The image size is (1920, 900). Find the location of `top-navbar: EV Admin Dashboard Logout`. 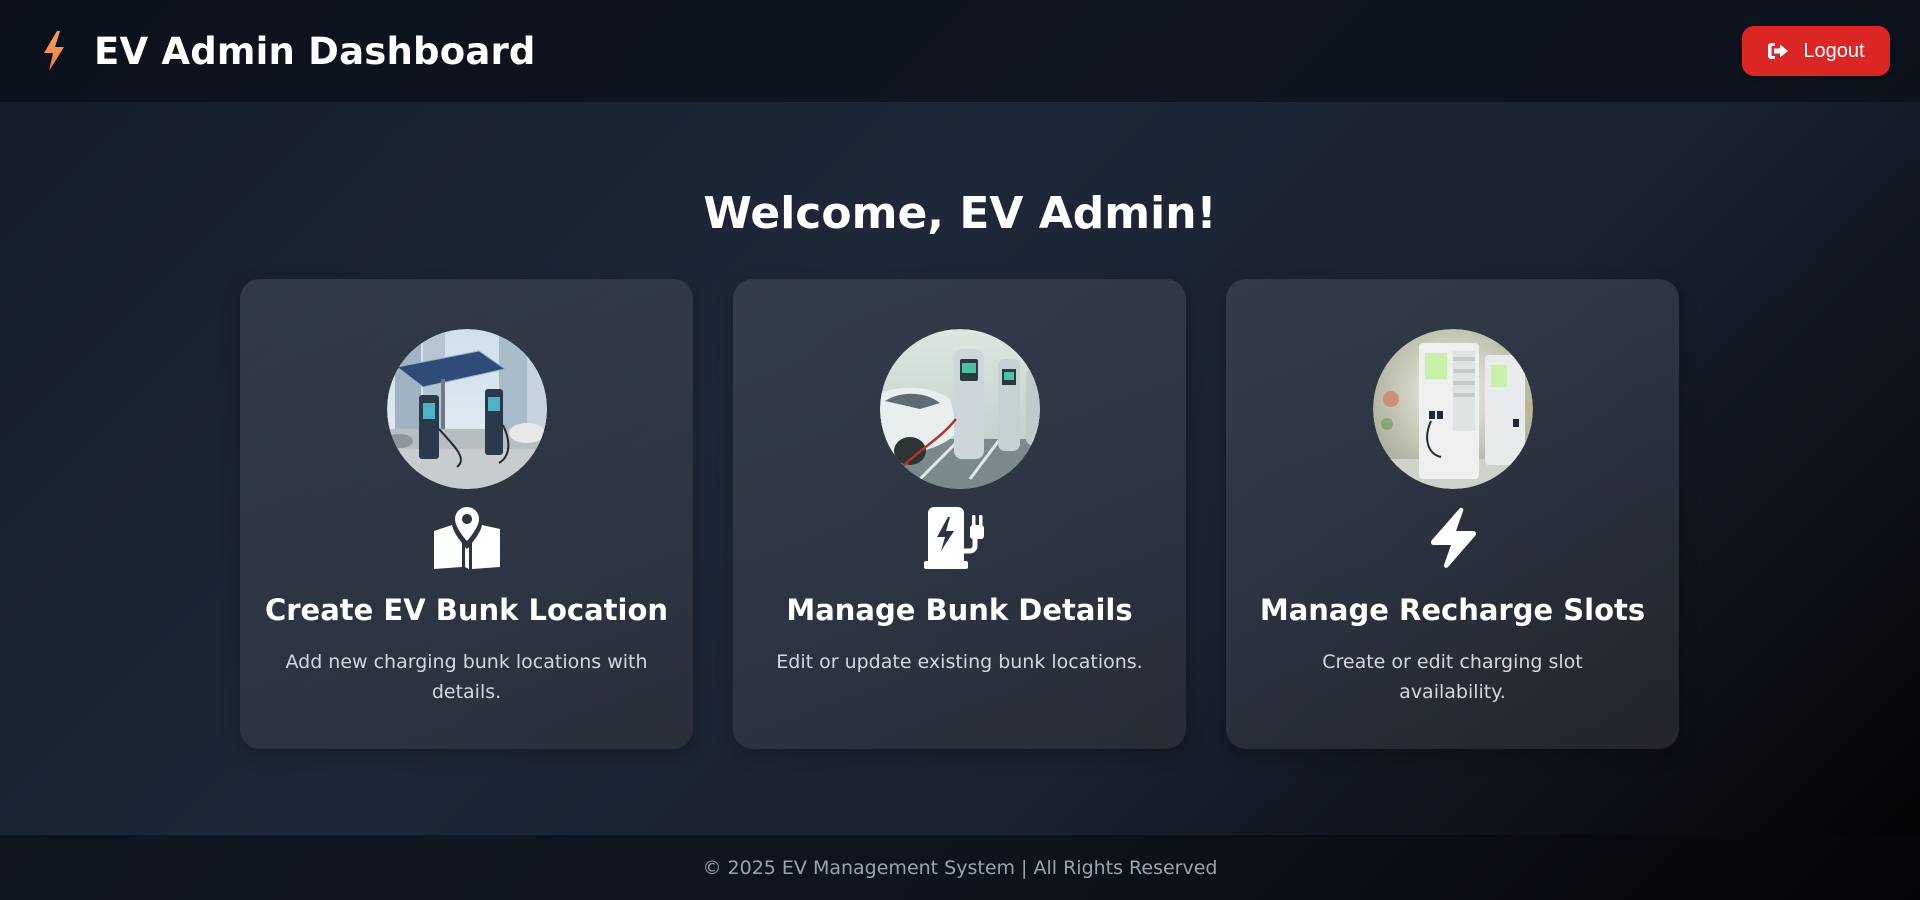

top-navbar: EV Admin Dashboard Logout is located at coordinates (960, 51).